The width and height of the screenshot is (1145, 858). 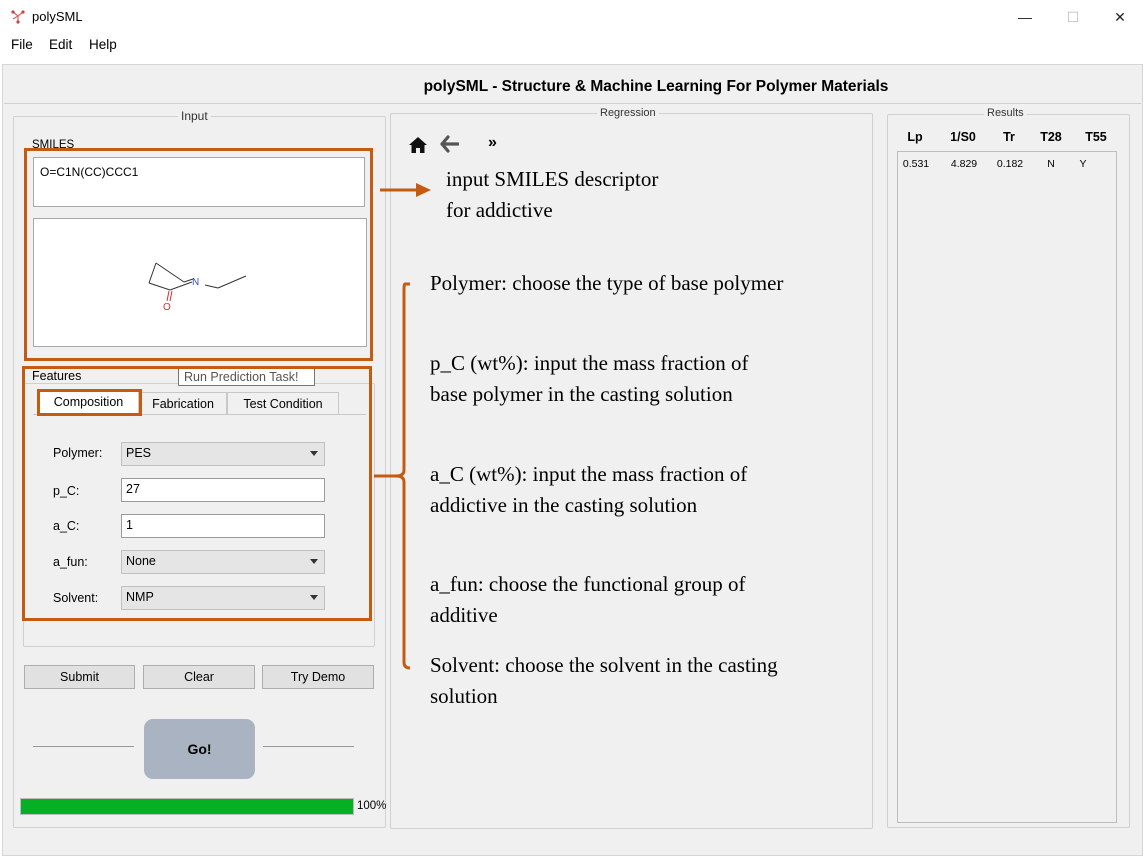 What do you see at coordinates (198, 254) in the screenshot?
I see `smiles-highlight-box` at bounding box center [198, 254].